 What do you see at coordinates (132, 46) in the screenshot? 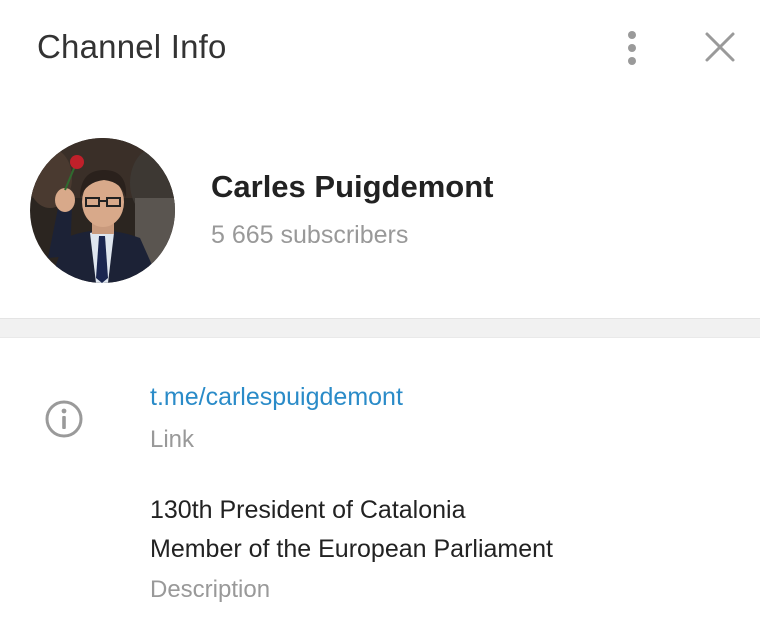
I see `page-title: Channel Info` at bounding box center [132, 46].